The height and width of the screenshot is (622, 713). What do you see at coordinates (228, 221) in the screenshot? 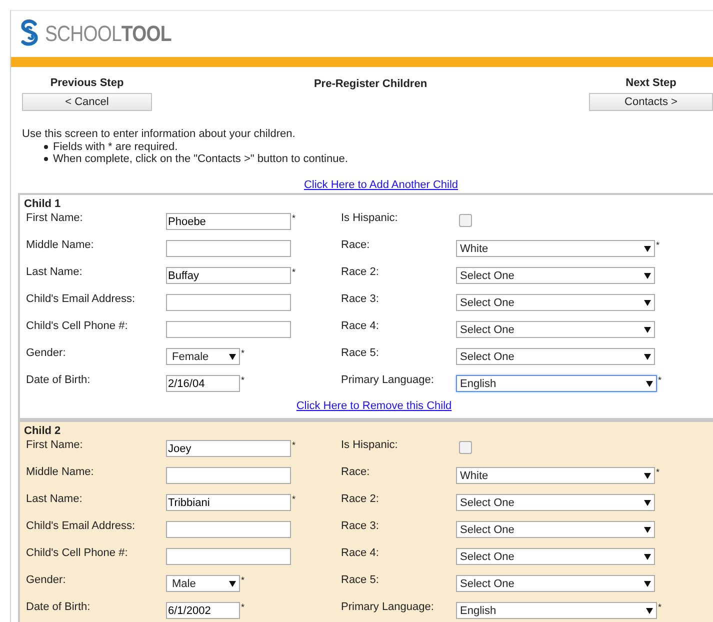
I see `text-field: Phoebe` at bounding box center [228, 221].